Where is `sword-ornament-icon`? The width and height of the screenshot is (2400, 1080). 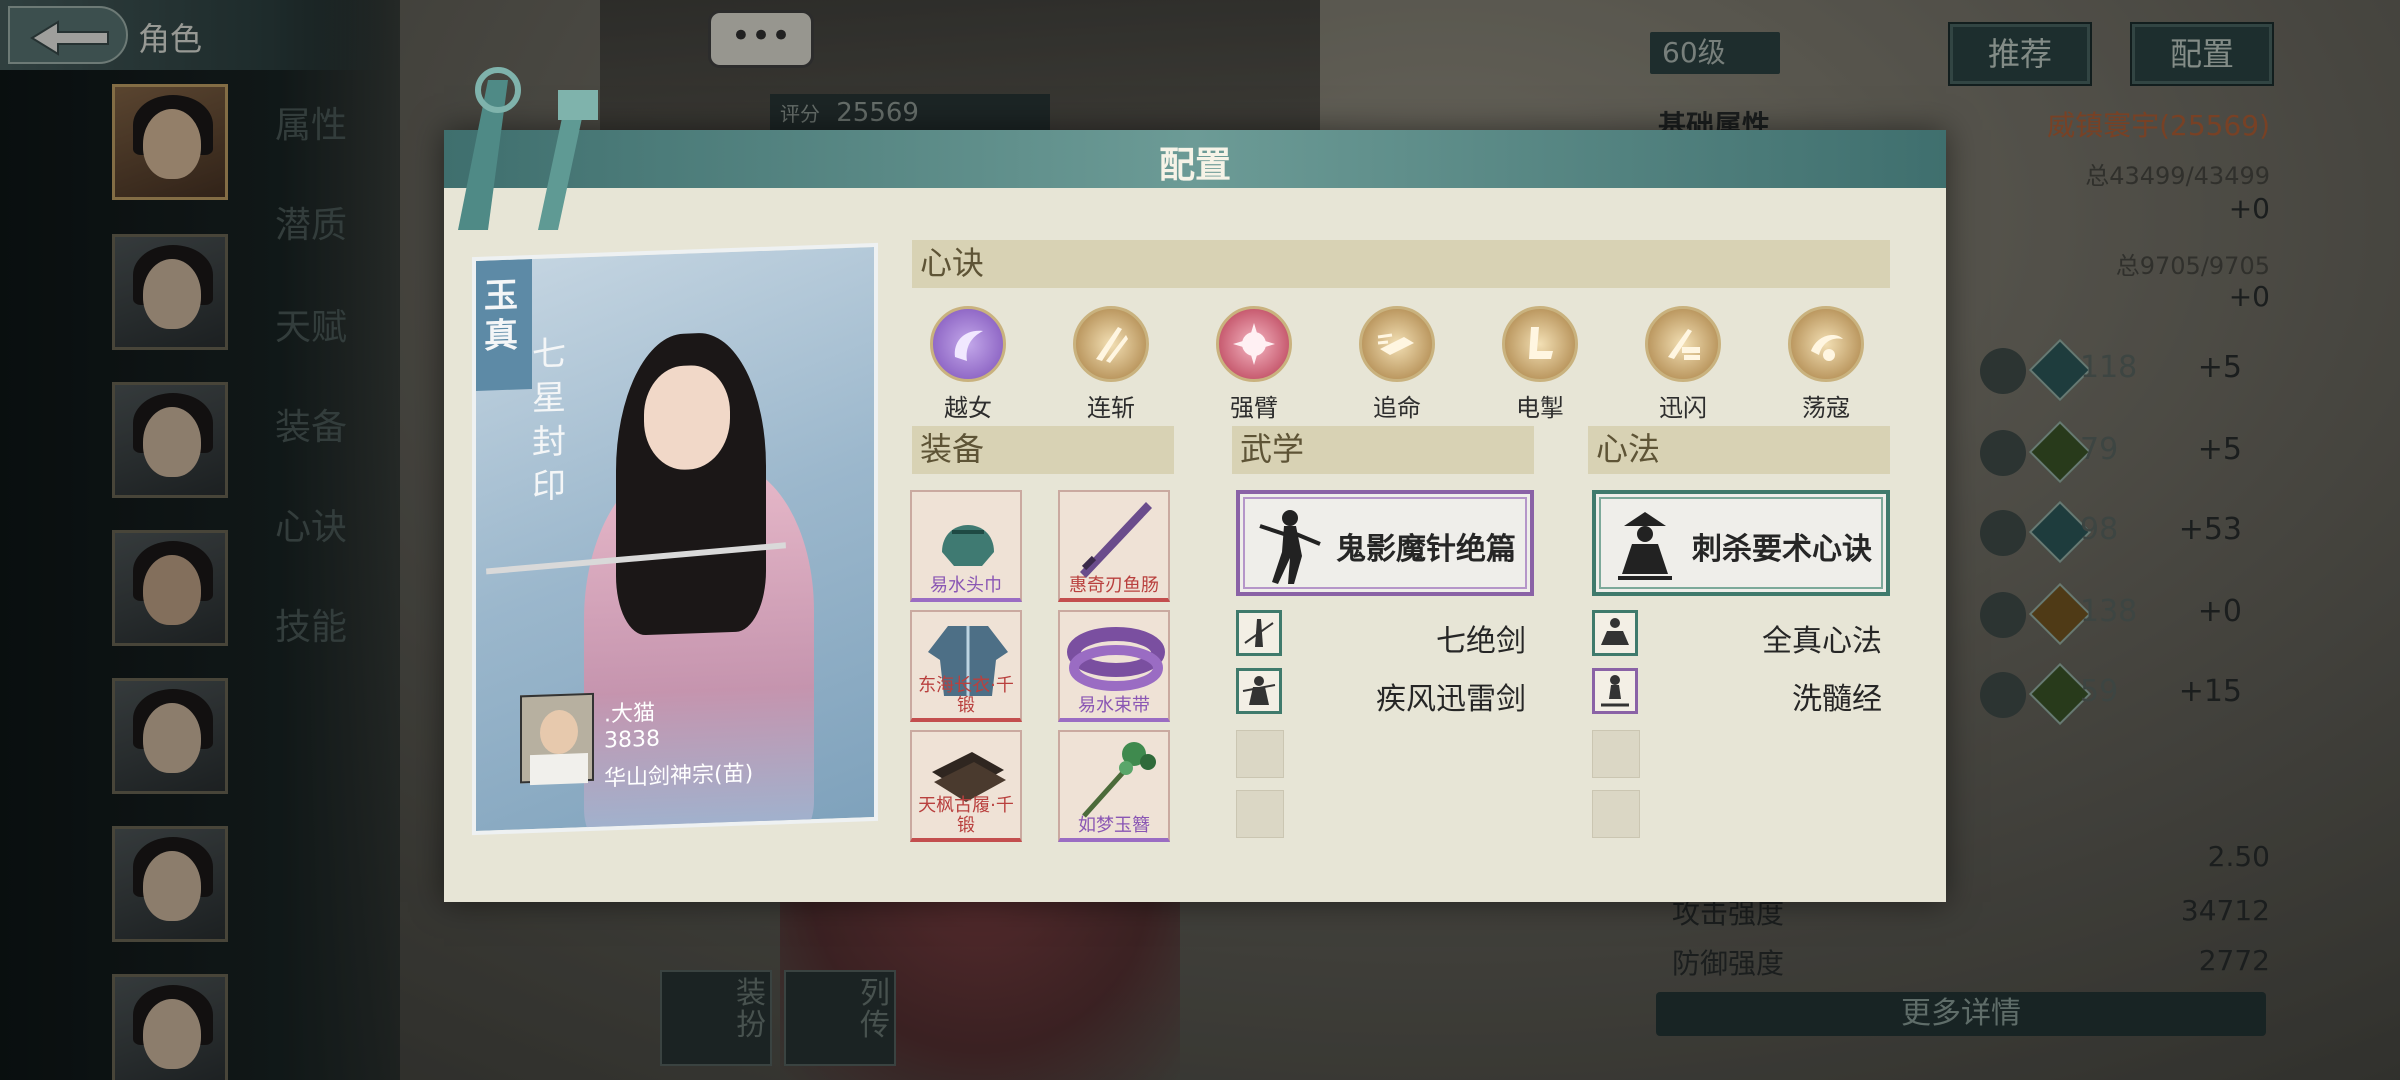 sword-ornament-icon is located at coordinates (528, 148).